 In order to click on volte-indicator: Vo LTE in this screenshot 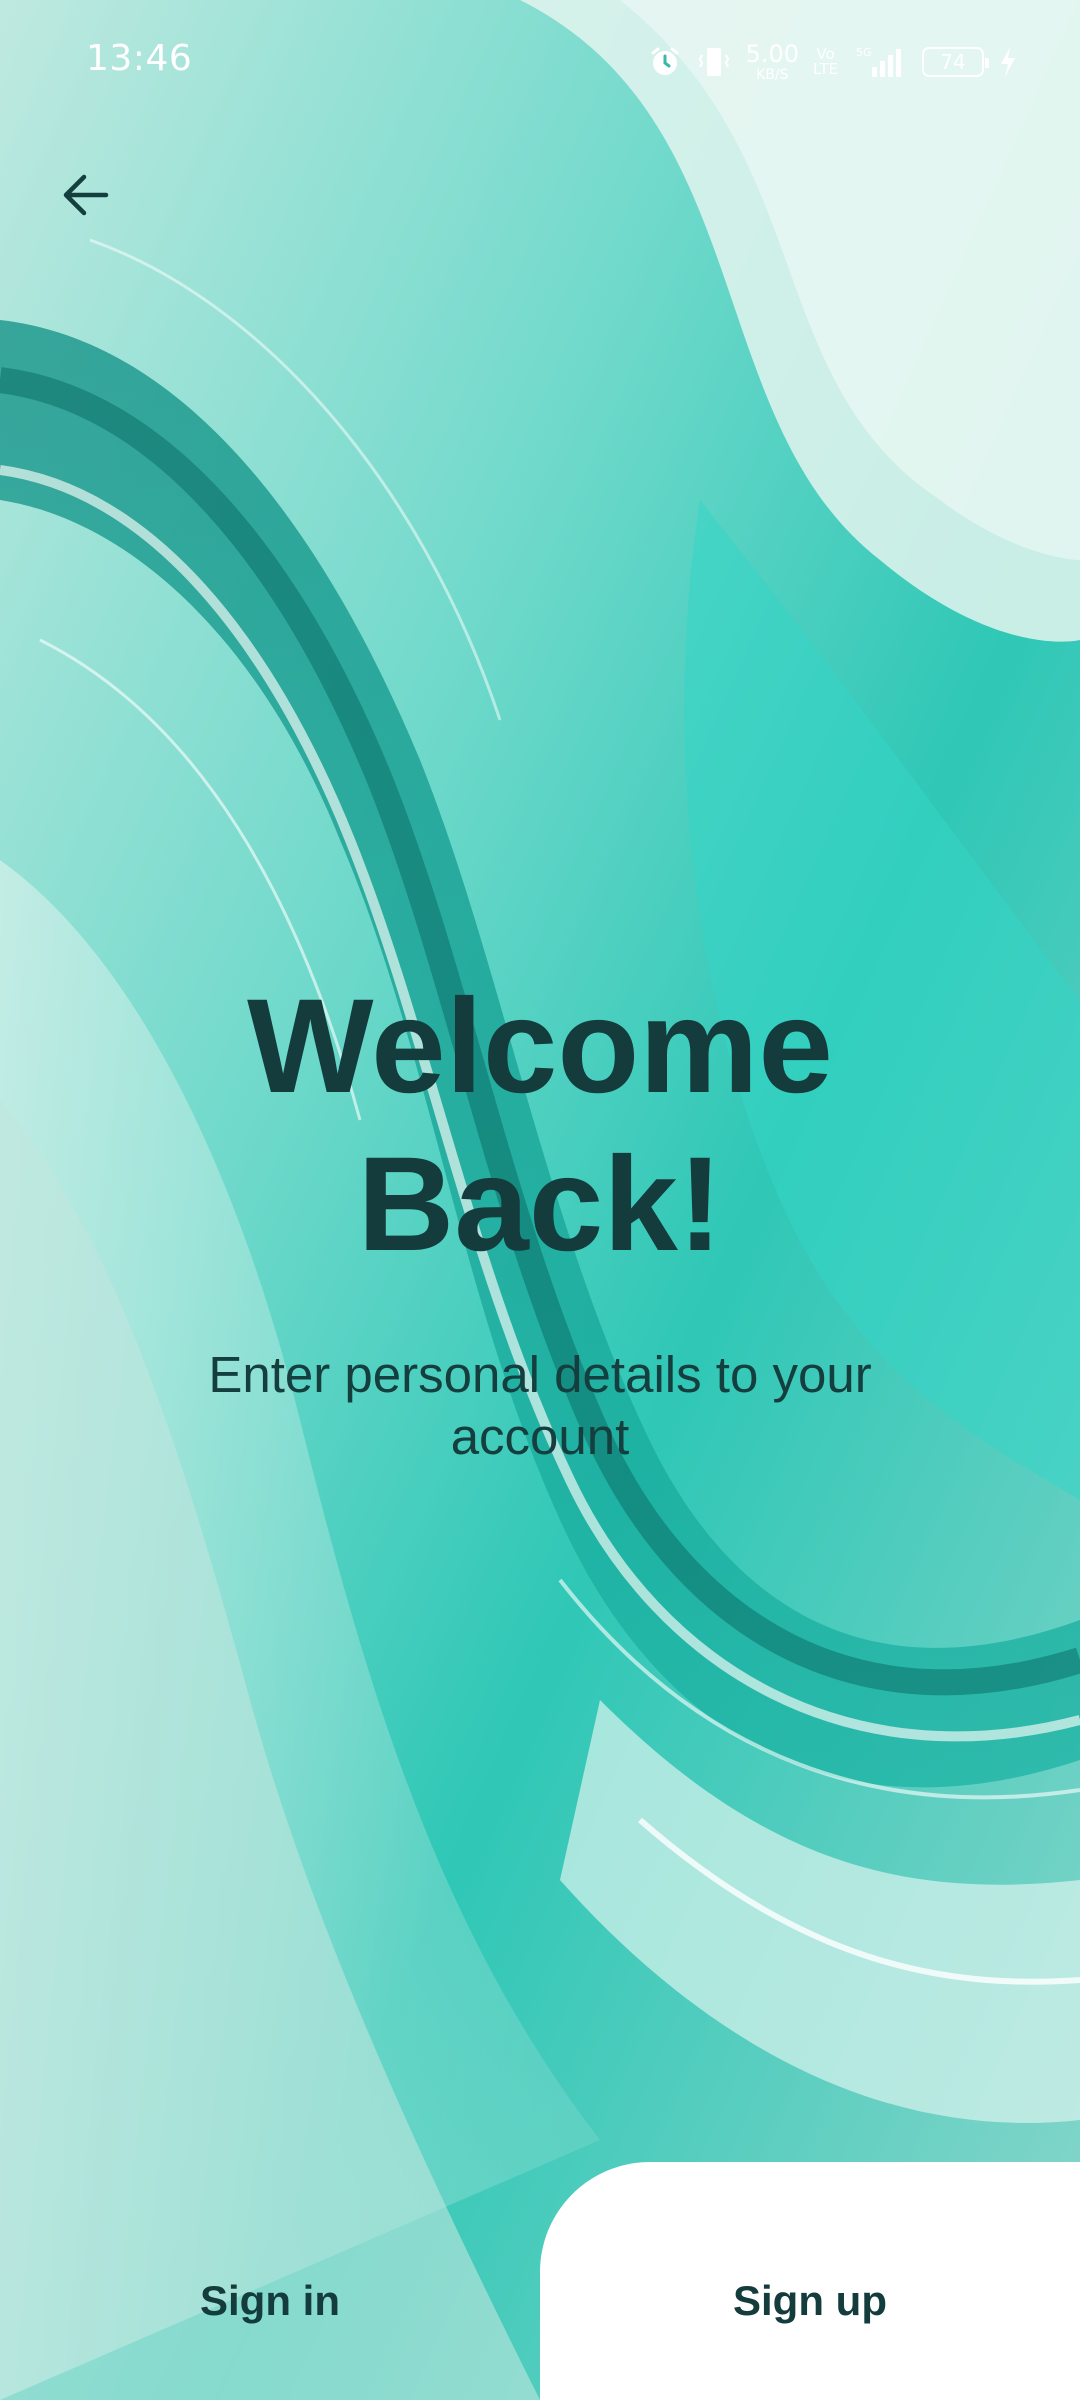, I will do `click(825, 62)`.